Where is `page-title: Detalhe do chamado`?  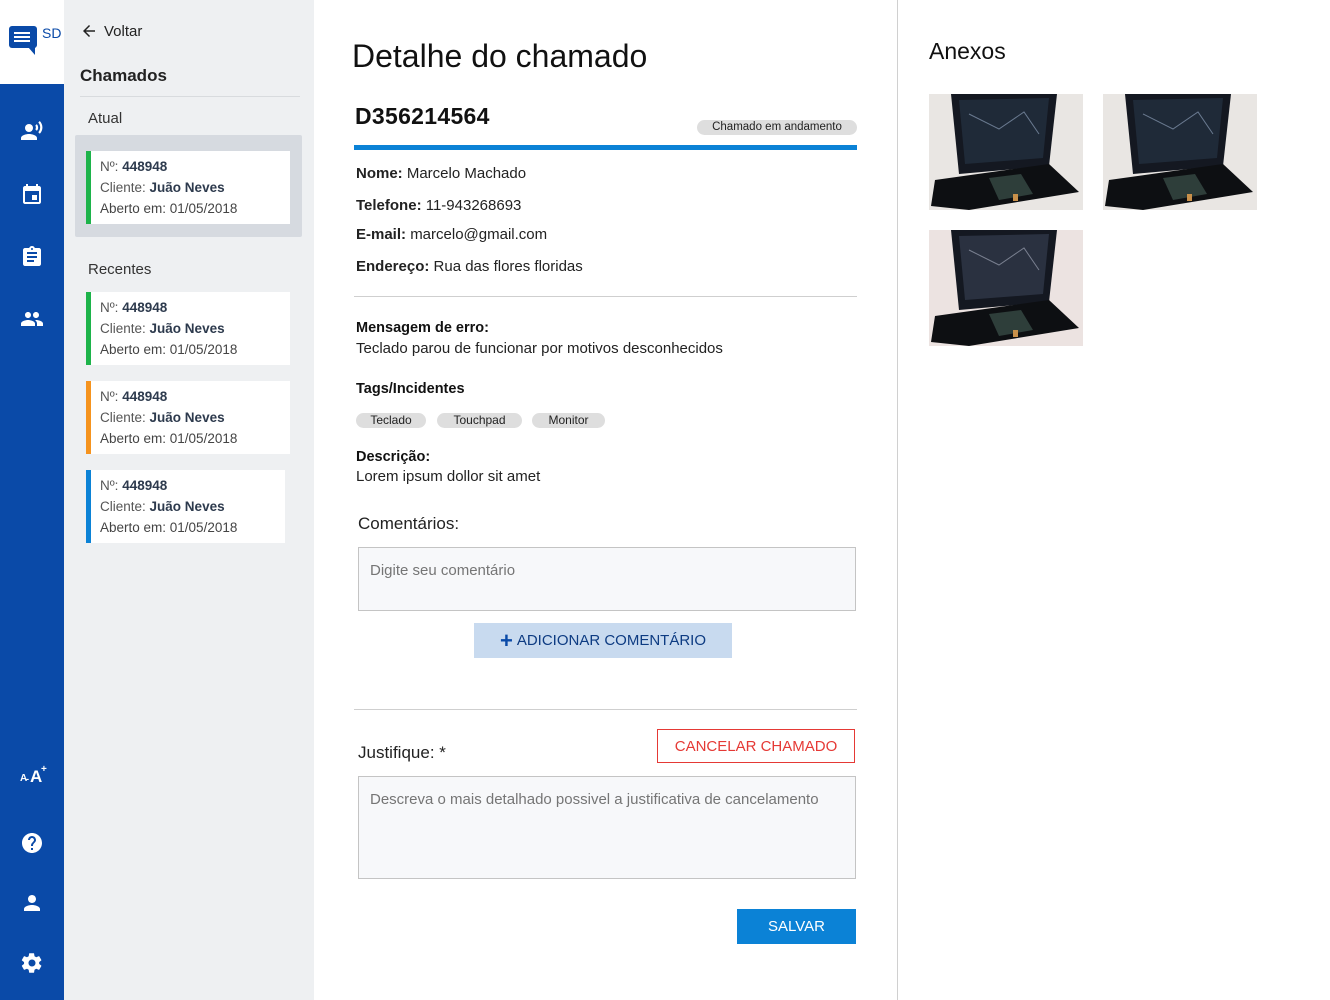 page-title: Detalhe do chamado is located at coordinates (500, 56).